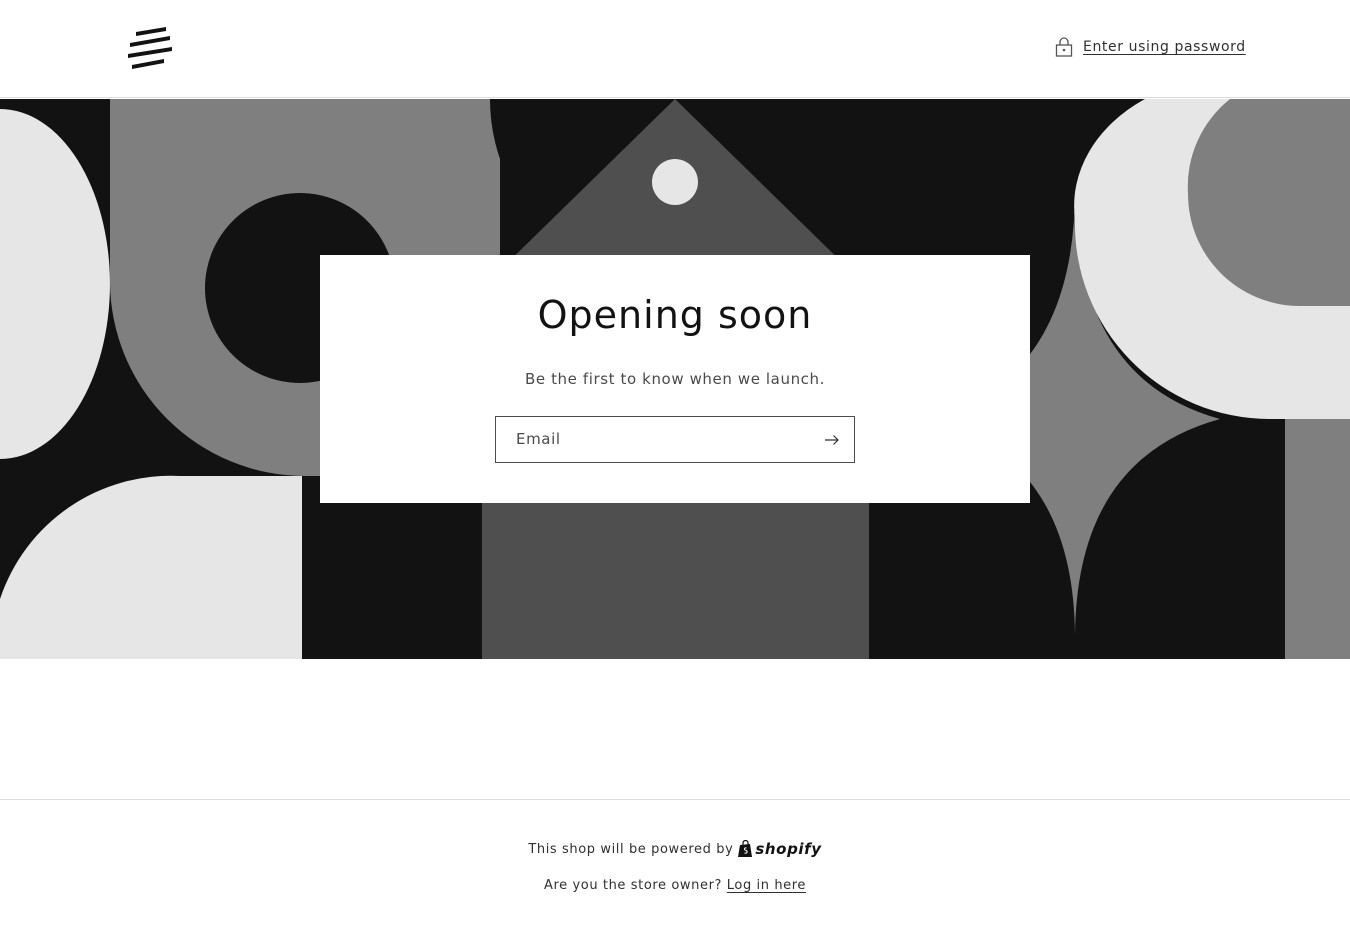  I want to click on stripes-logo-icon, so click(150, 48).